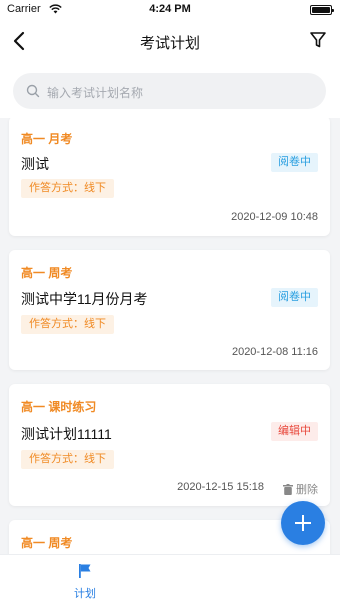 The height and width of the screenshot is (604, 340). What do you see at coordinates (170, 579) in the screenshot?
I see `tab-bar: 计划` at bounding box center [170, 579].